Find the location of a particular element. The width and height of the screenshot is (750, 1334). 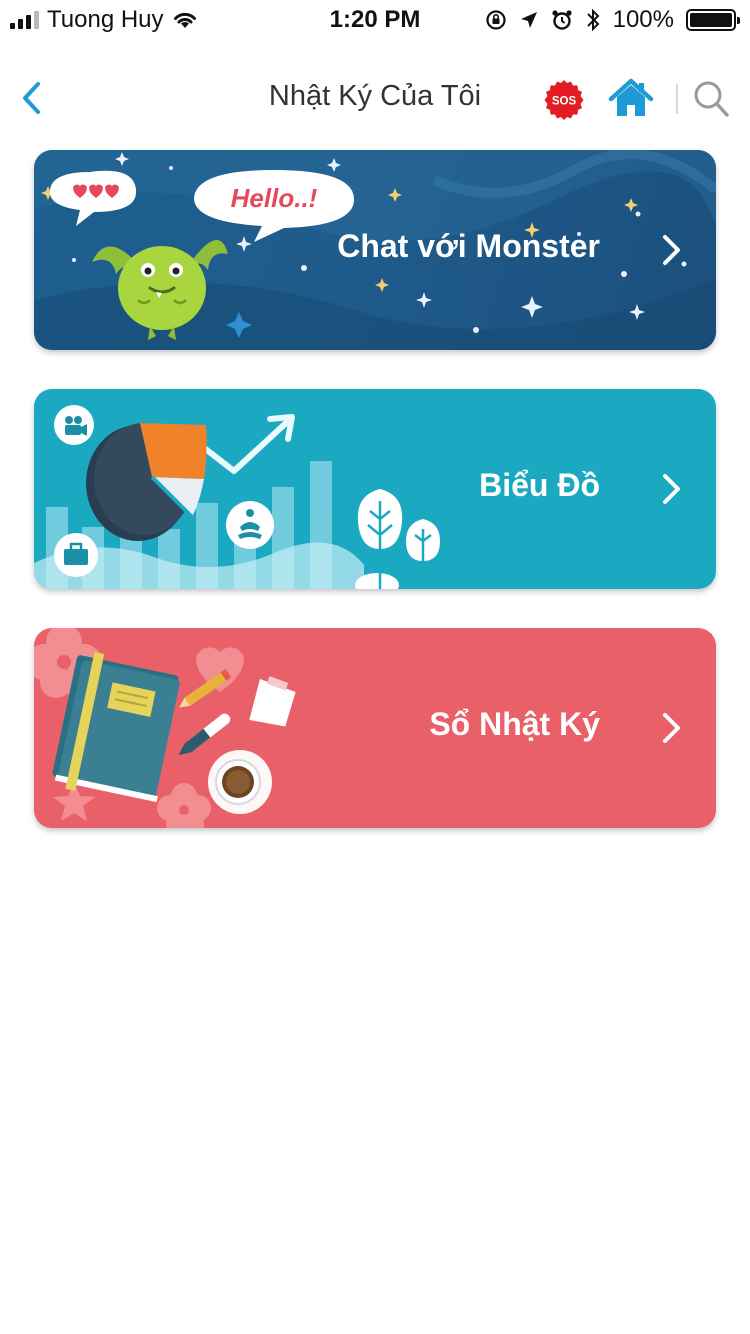

alarm-icon is located at coordinates (562, 20).